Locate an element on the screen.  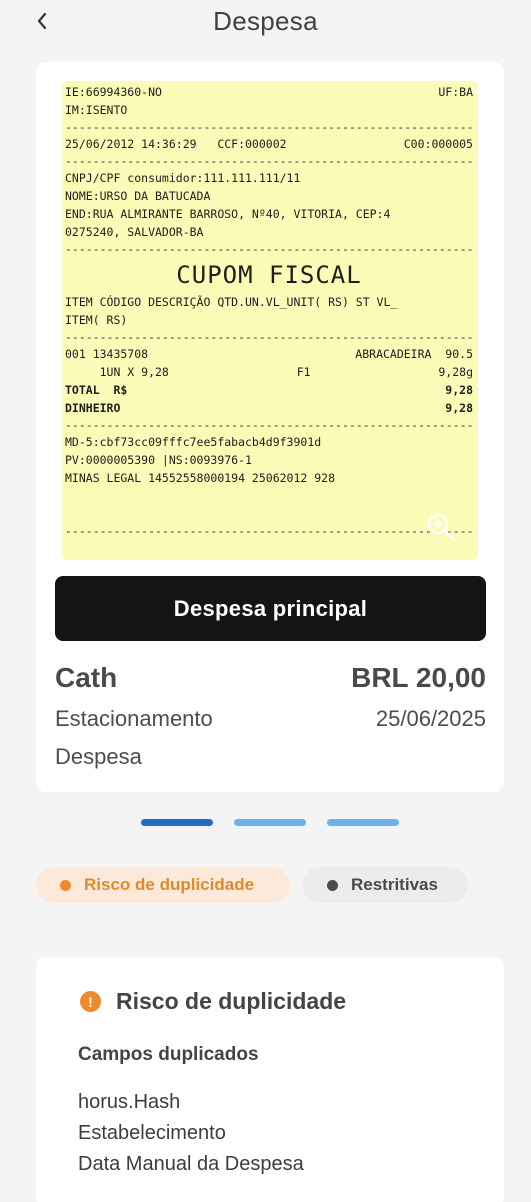
expense-category: Estacionamento is located at coordinates (134, 718).